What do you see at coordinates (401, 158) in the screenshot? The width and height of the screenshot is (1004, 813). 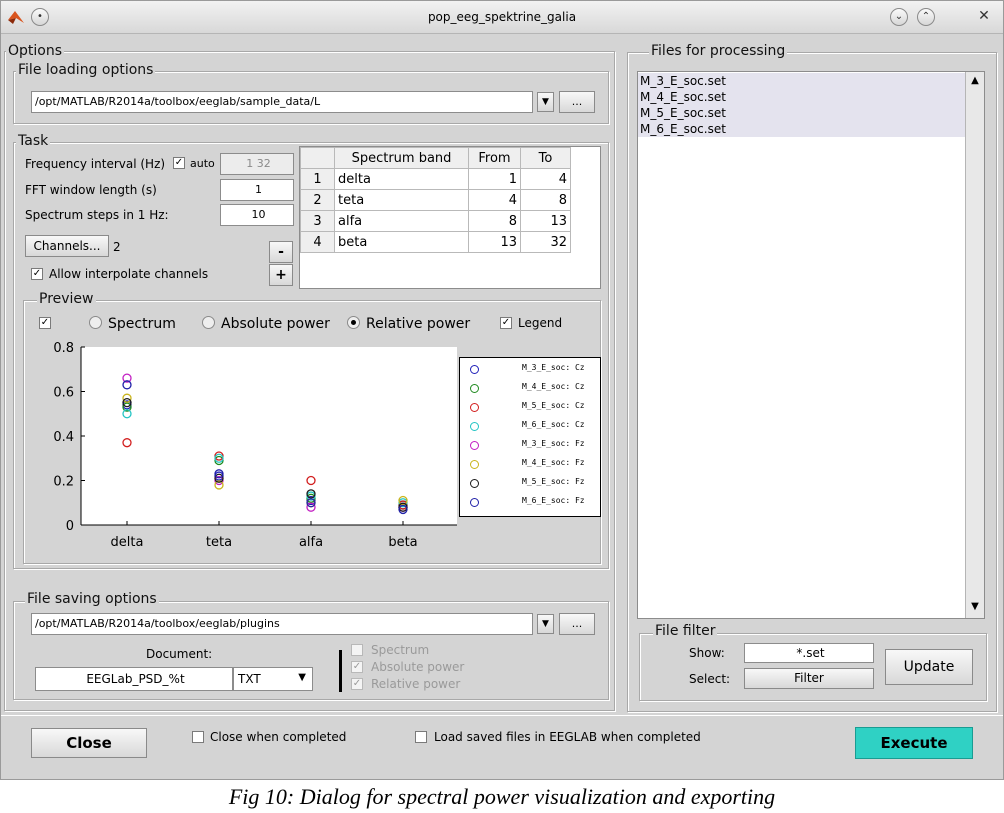 I see `header-spectrum-band: Spectrum band` at bounding box center [401, 158].